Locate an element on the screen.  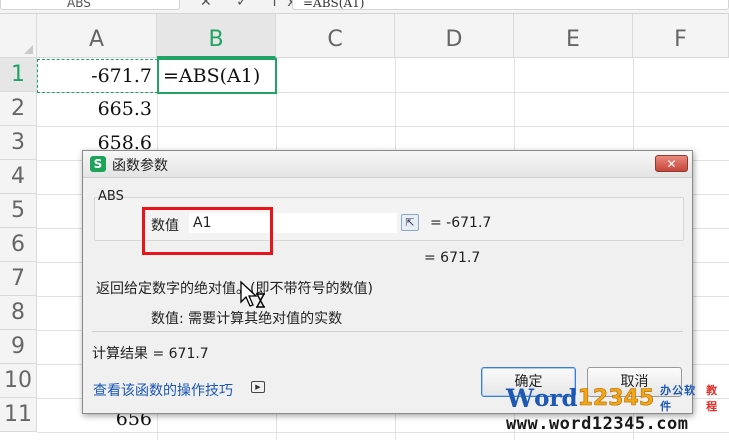
dialog-titlebar: S 函数参数 ✕ is located at coordinates (387, 164).